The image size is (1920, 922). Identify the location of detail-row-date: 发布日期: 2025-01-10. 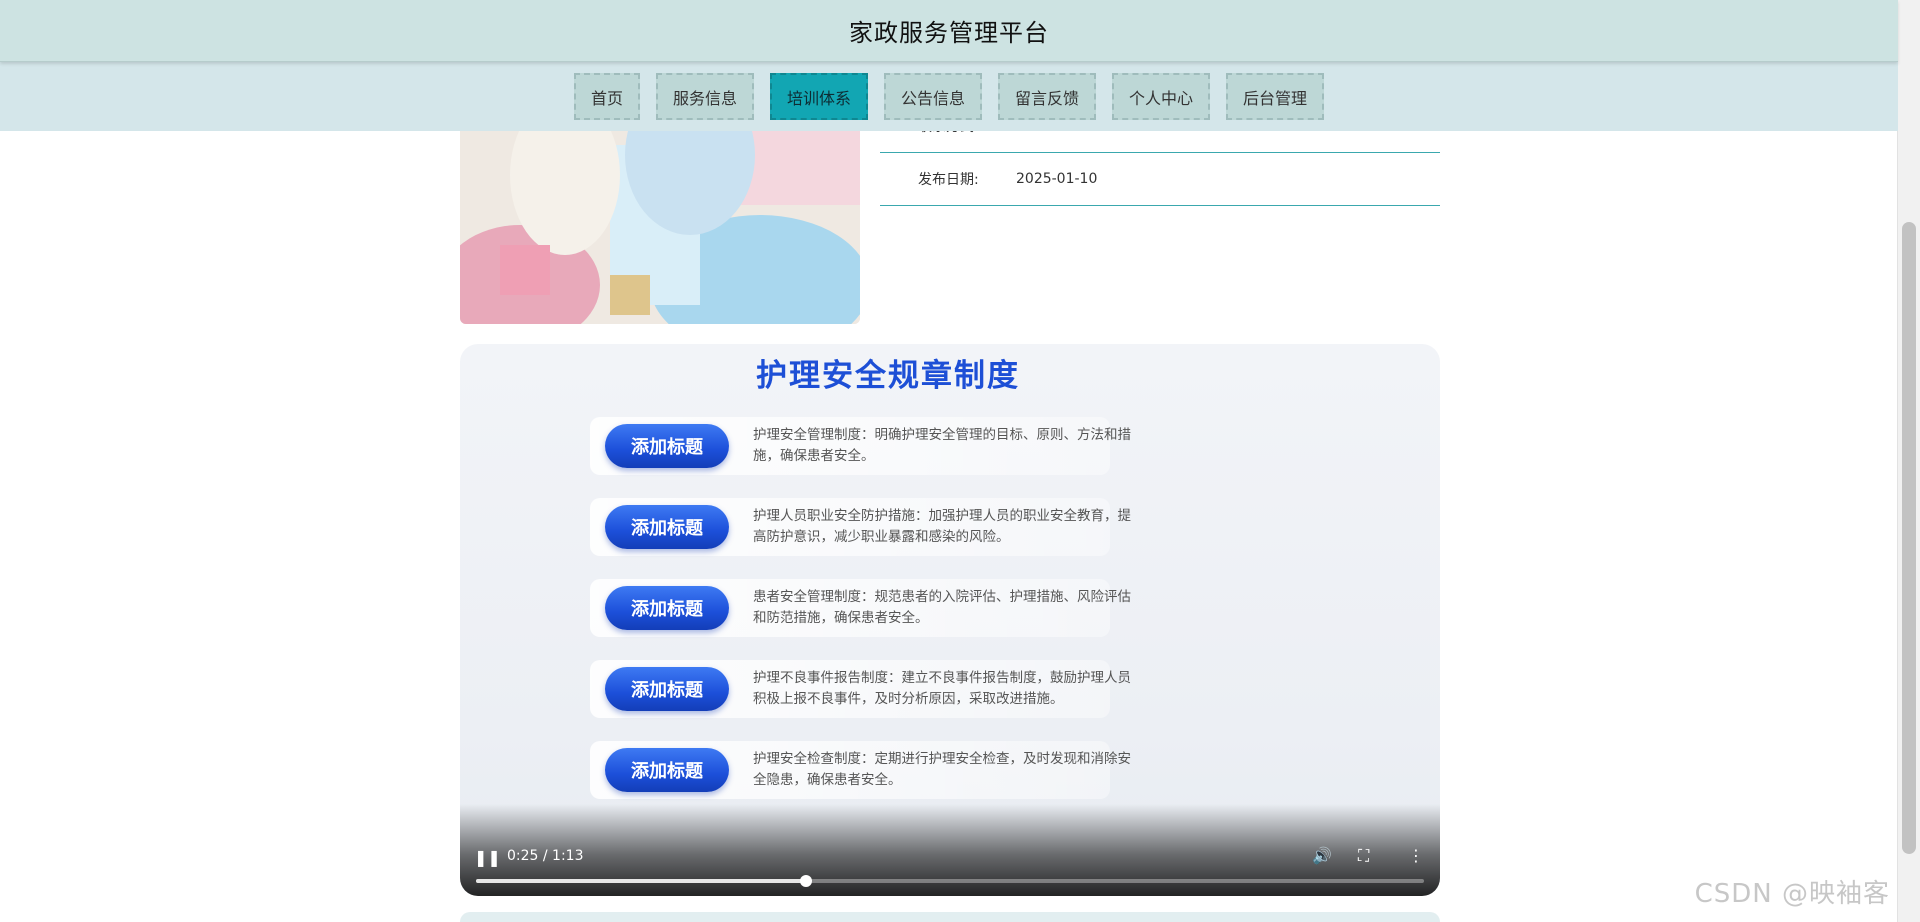
(1160, 179).